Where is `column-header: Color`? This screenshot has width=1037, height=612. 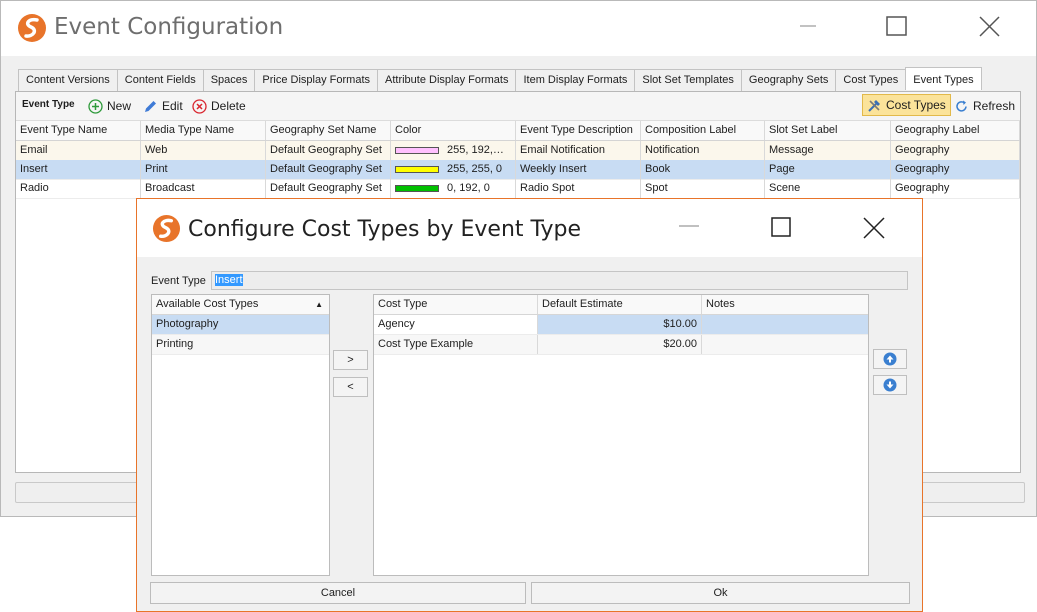 column-header: Color is located at coordinates (453, 130).